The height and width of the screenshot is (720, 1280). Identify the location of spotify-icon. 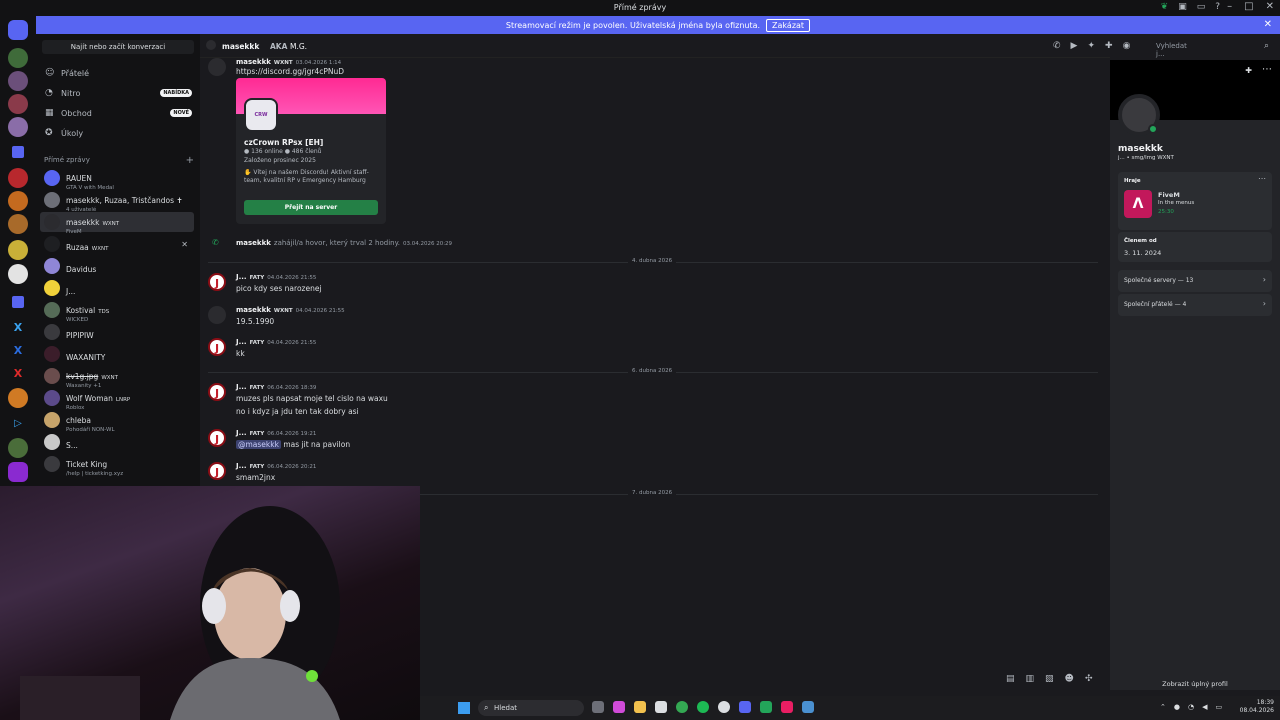
(703, 707).